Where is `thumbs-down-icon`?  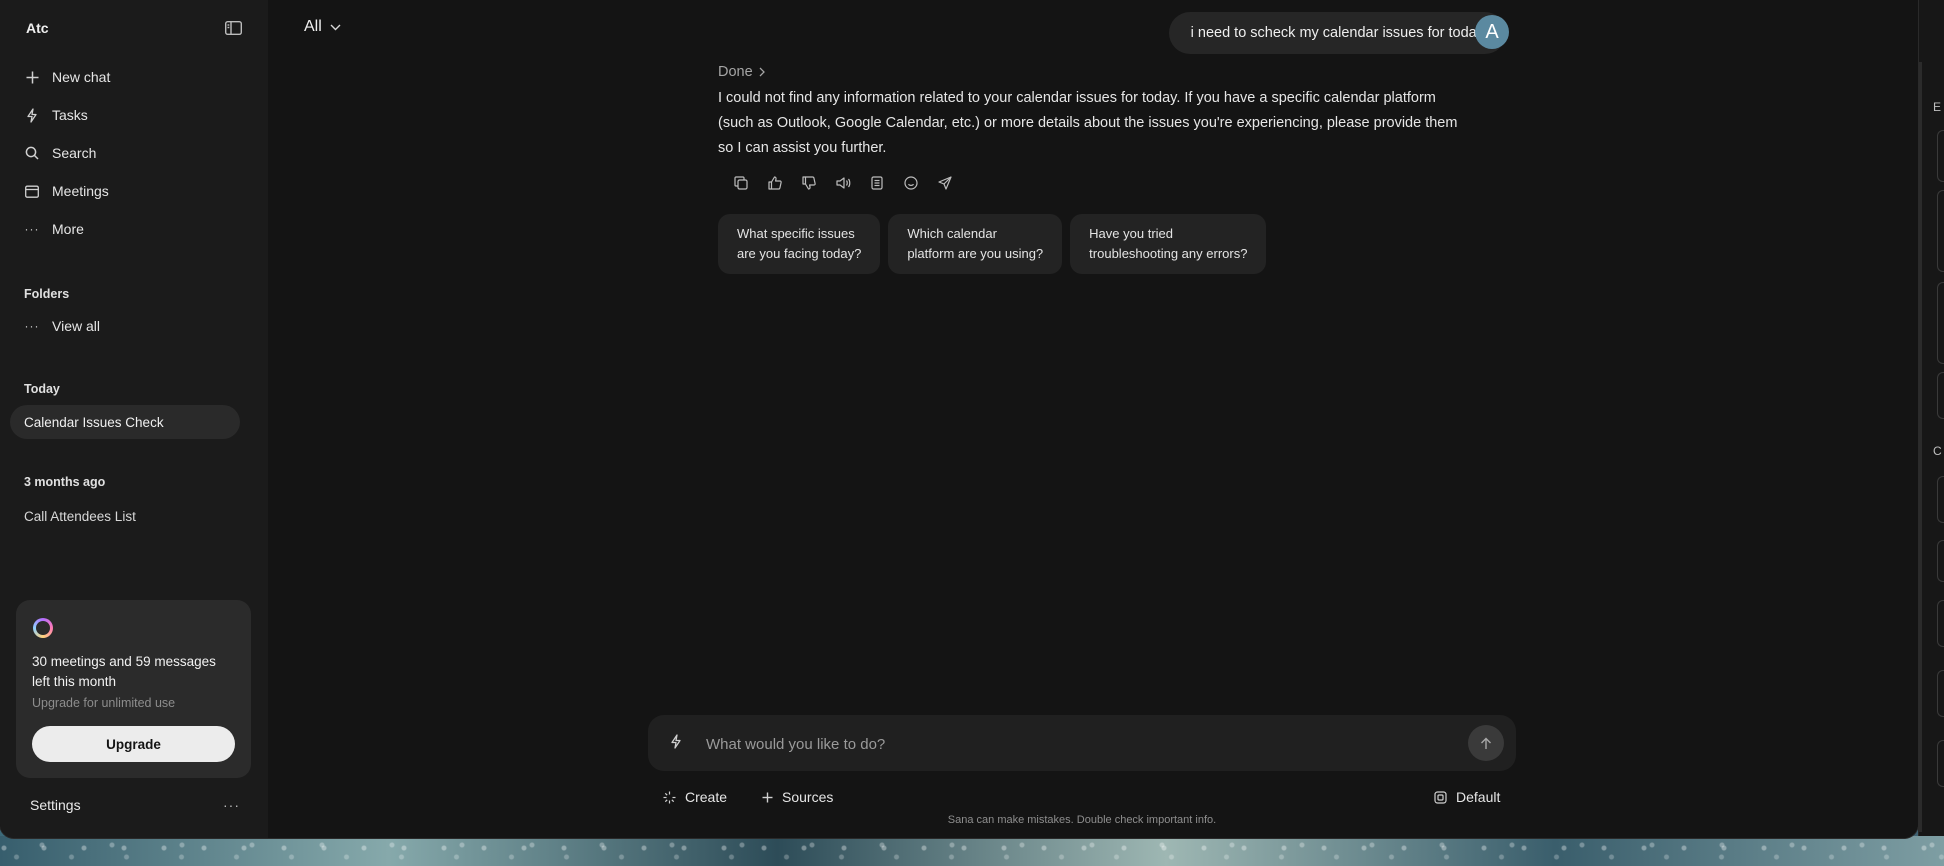 thumbs-down-icon is located at coordinates (809, 183).